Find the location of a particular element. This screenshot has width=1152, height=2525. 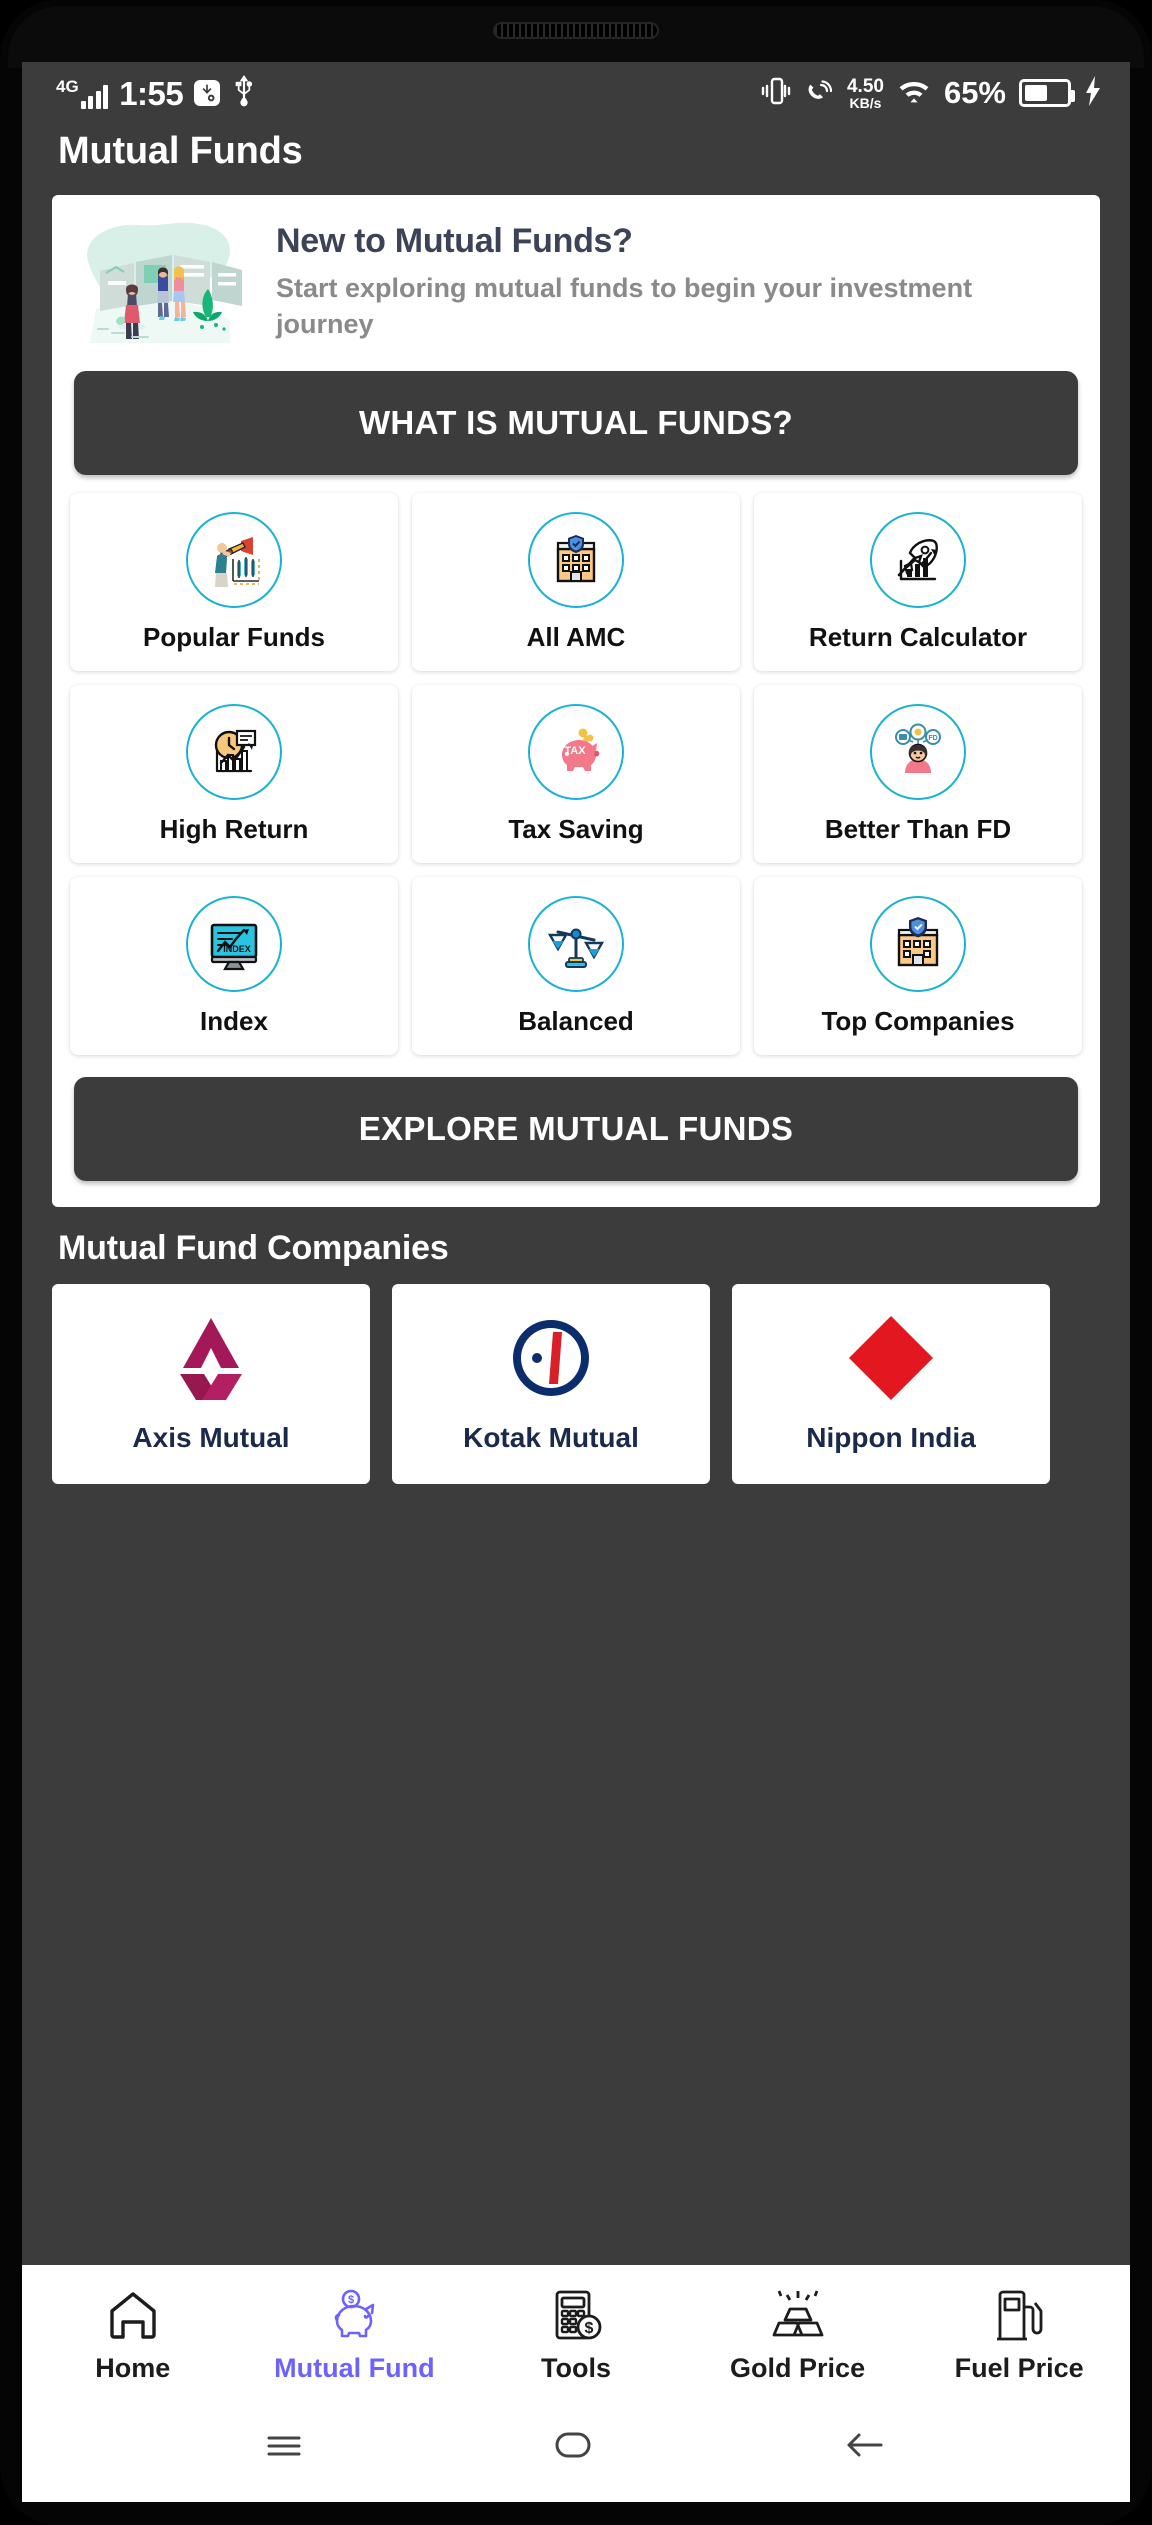

svg-text: FD is located at coordinates (932, 738).